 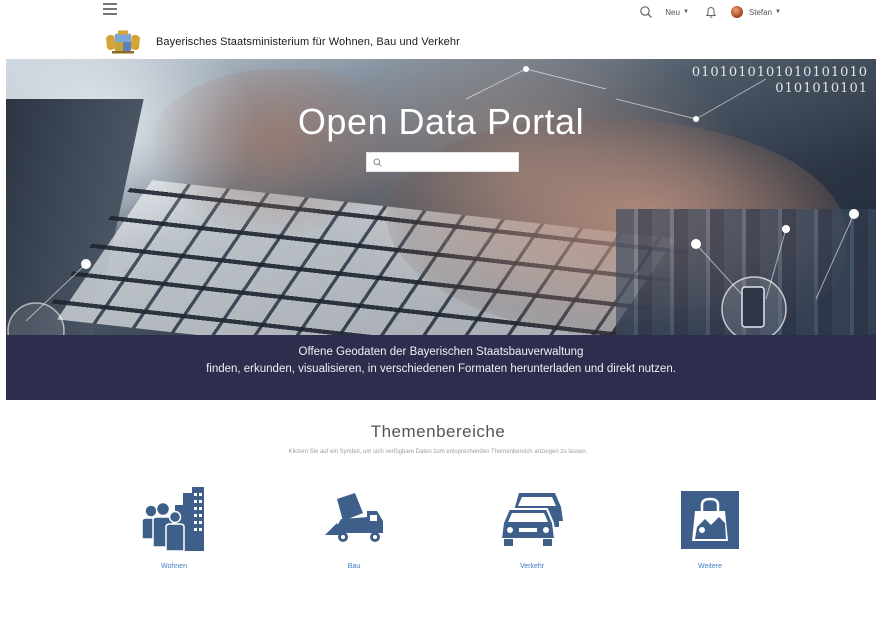 What do you see at coordinates (449, 162) in the screenshot?
I see `hero-search-input` at bounding box center [449, 162].